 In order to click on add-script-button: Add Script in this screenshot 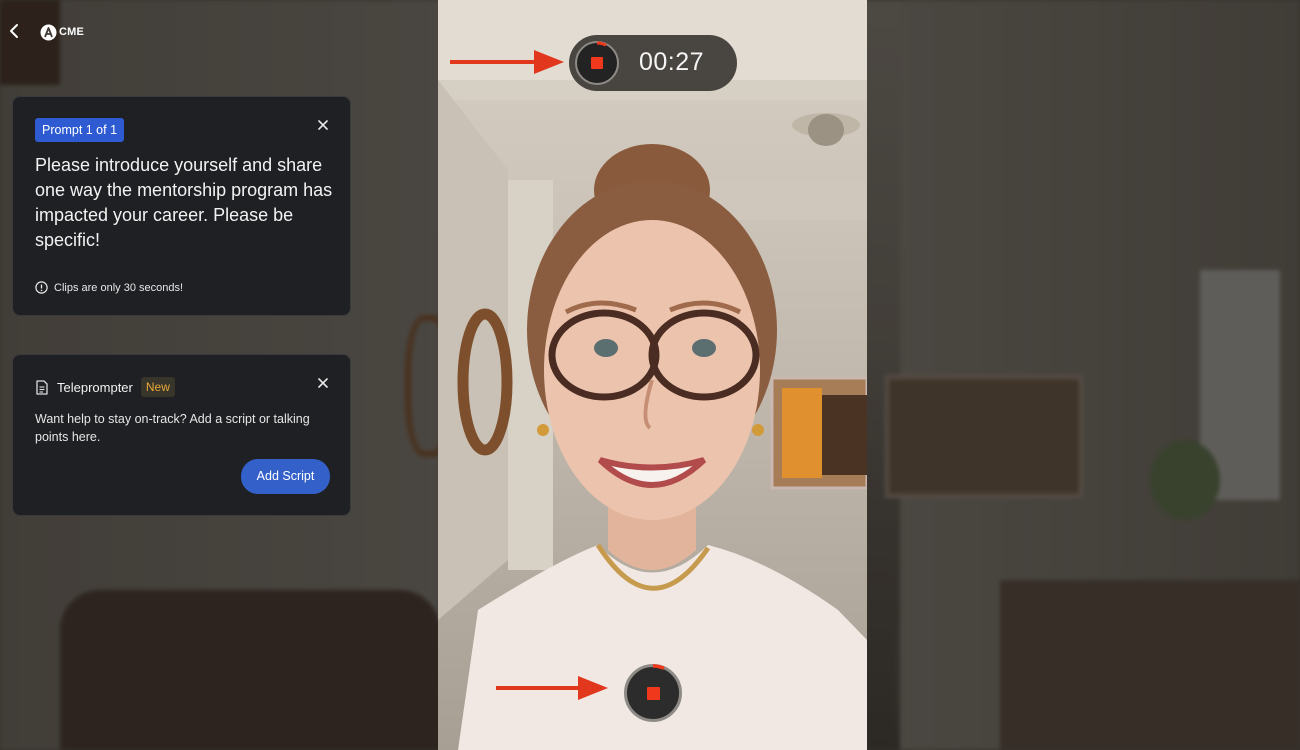, I will do `click(285, 476)`.